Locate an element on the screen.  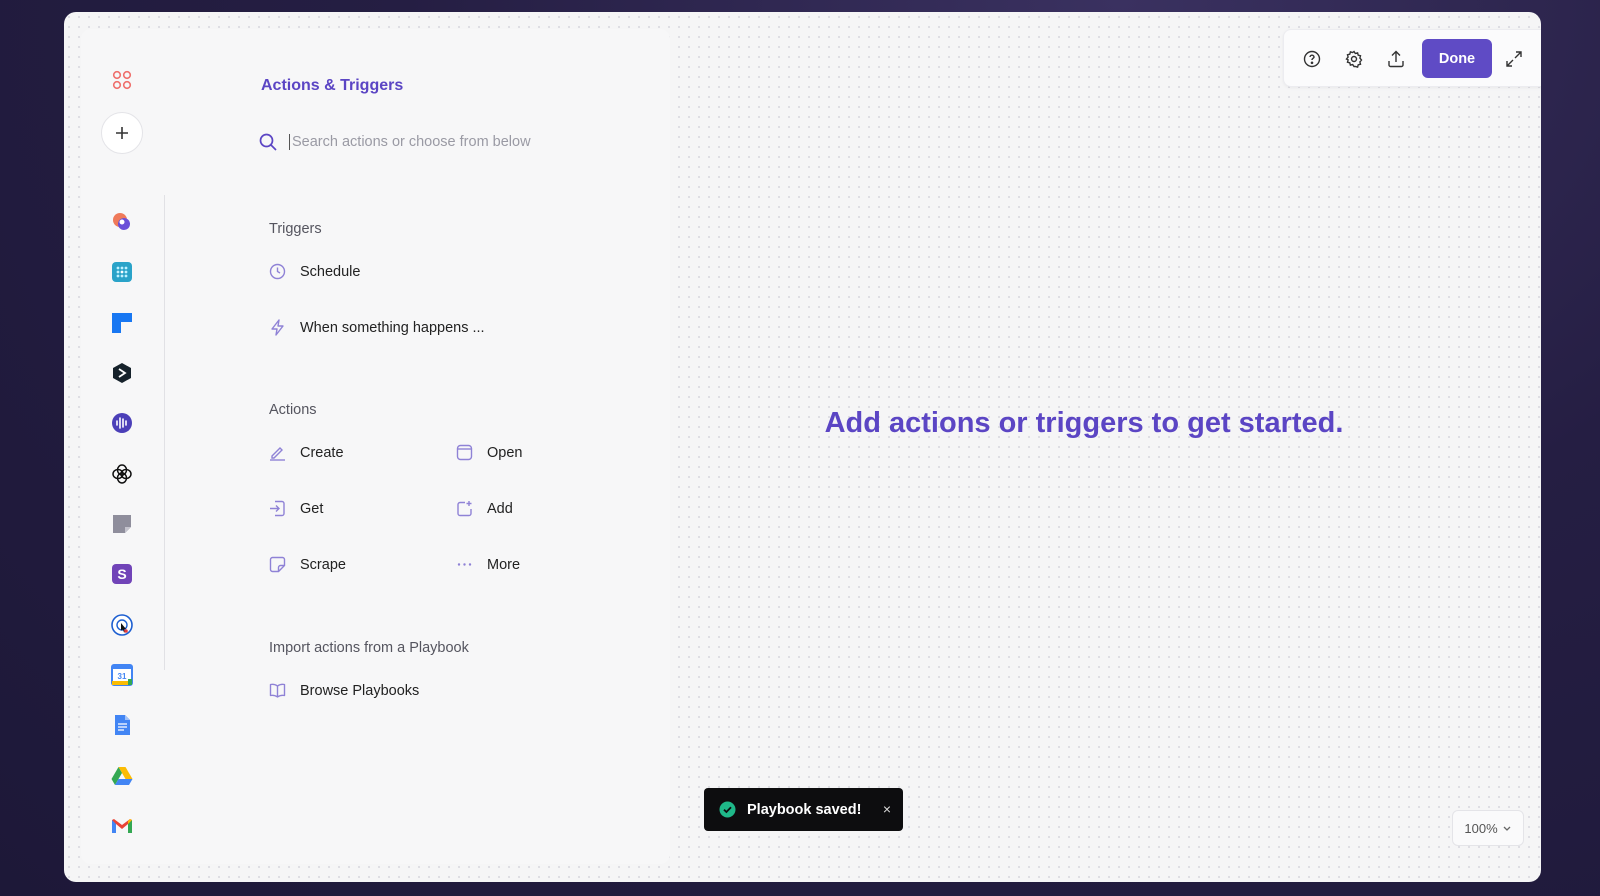
triggers-heading: Triggers is located at coordinates (295, 229).